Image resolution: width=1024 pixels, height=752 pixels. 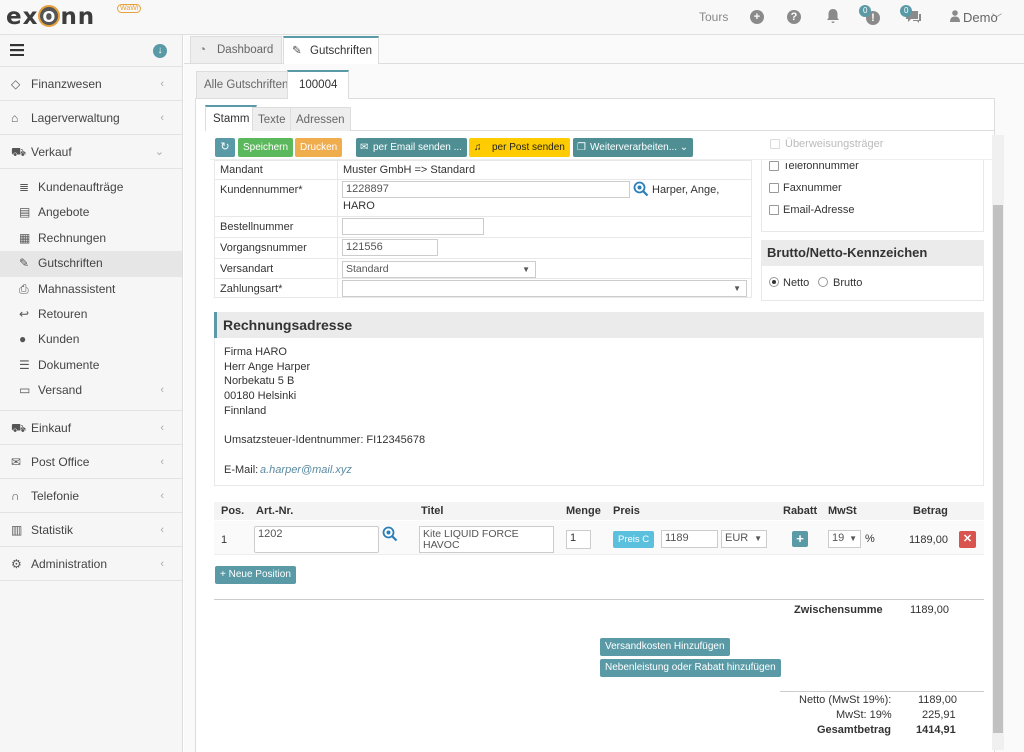 What do you see at coordinates (634, 539) in the screenshot?
I see `price-group-button: Preis C` at bounding box center [634, 539].